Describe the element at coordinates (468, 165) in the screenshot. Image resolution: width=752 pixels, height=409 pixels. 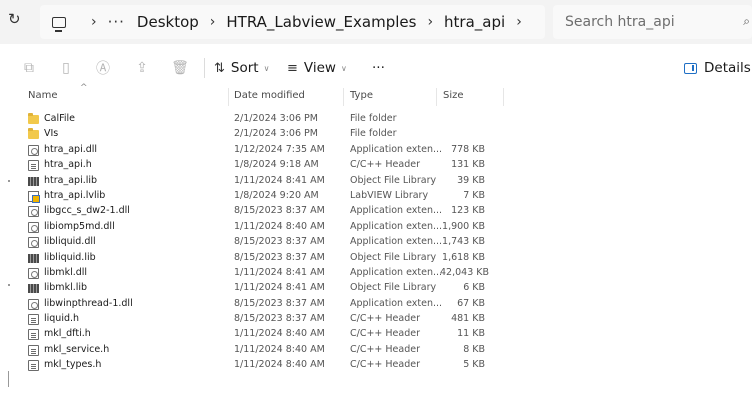
I see `file-size: 131 KB` at that location.